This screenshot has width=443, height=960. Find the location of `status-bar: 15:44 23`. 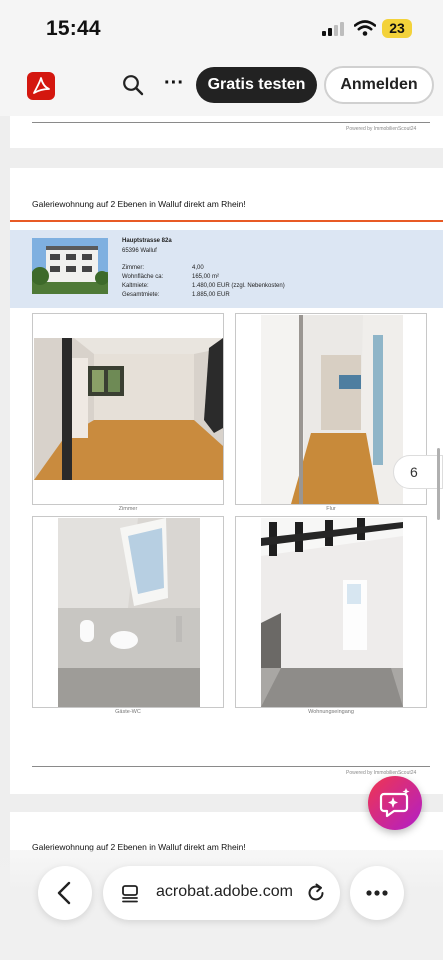

status-bar: 15:44 23 is located at coordinates (221, 28).